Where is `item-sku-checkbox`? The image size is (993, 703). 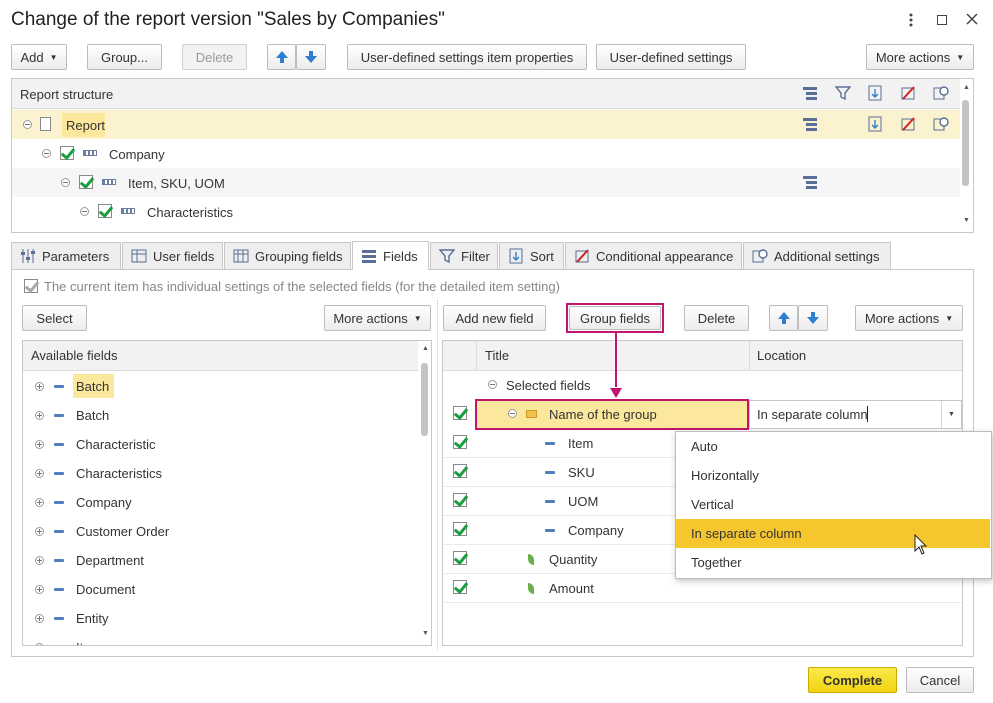
item-sku-checkbox is located at coordinates (86, 182).